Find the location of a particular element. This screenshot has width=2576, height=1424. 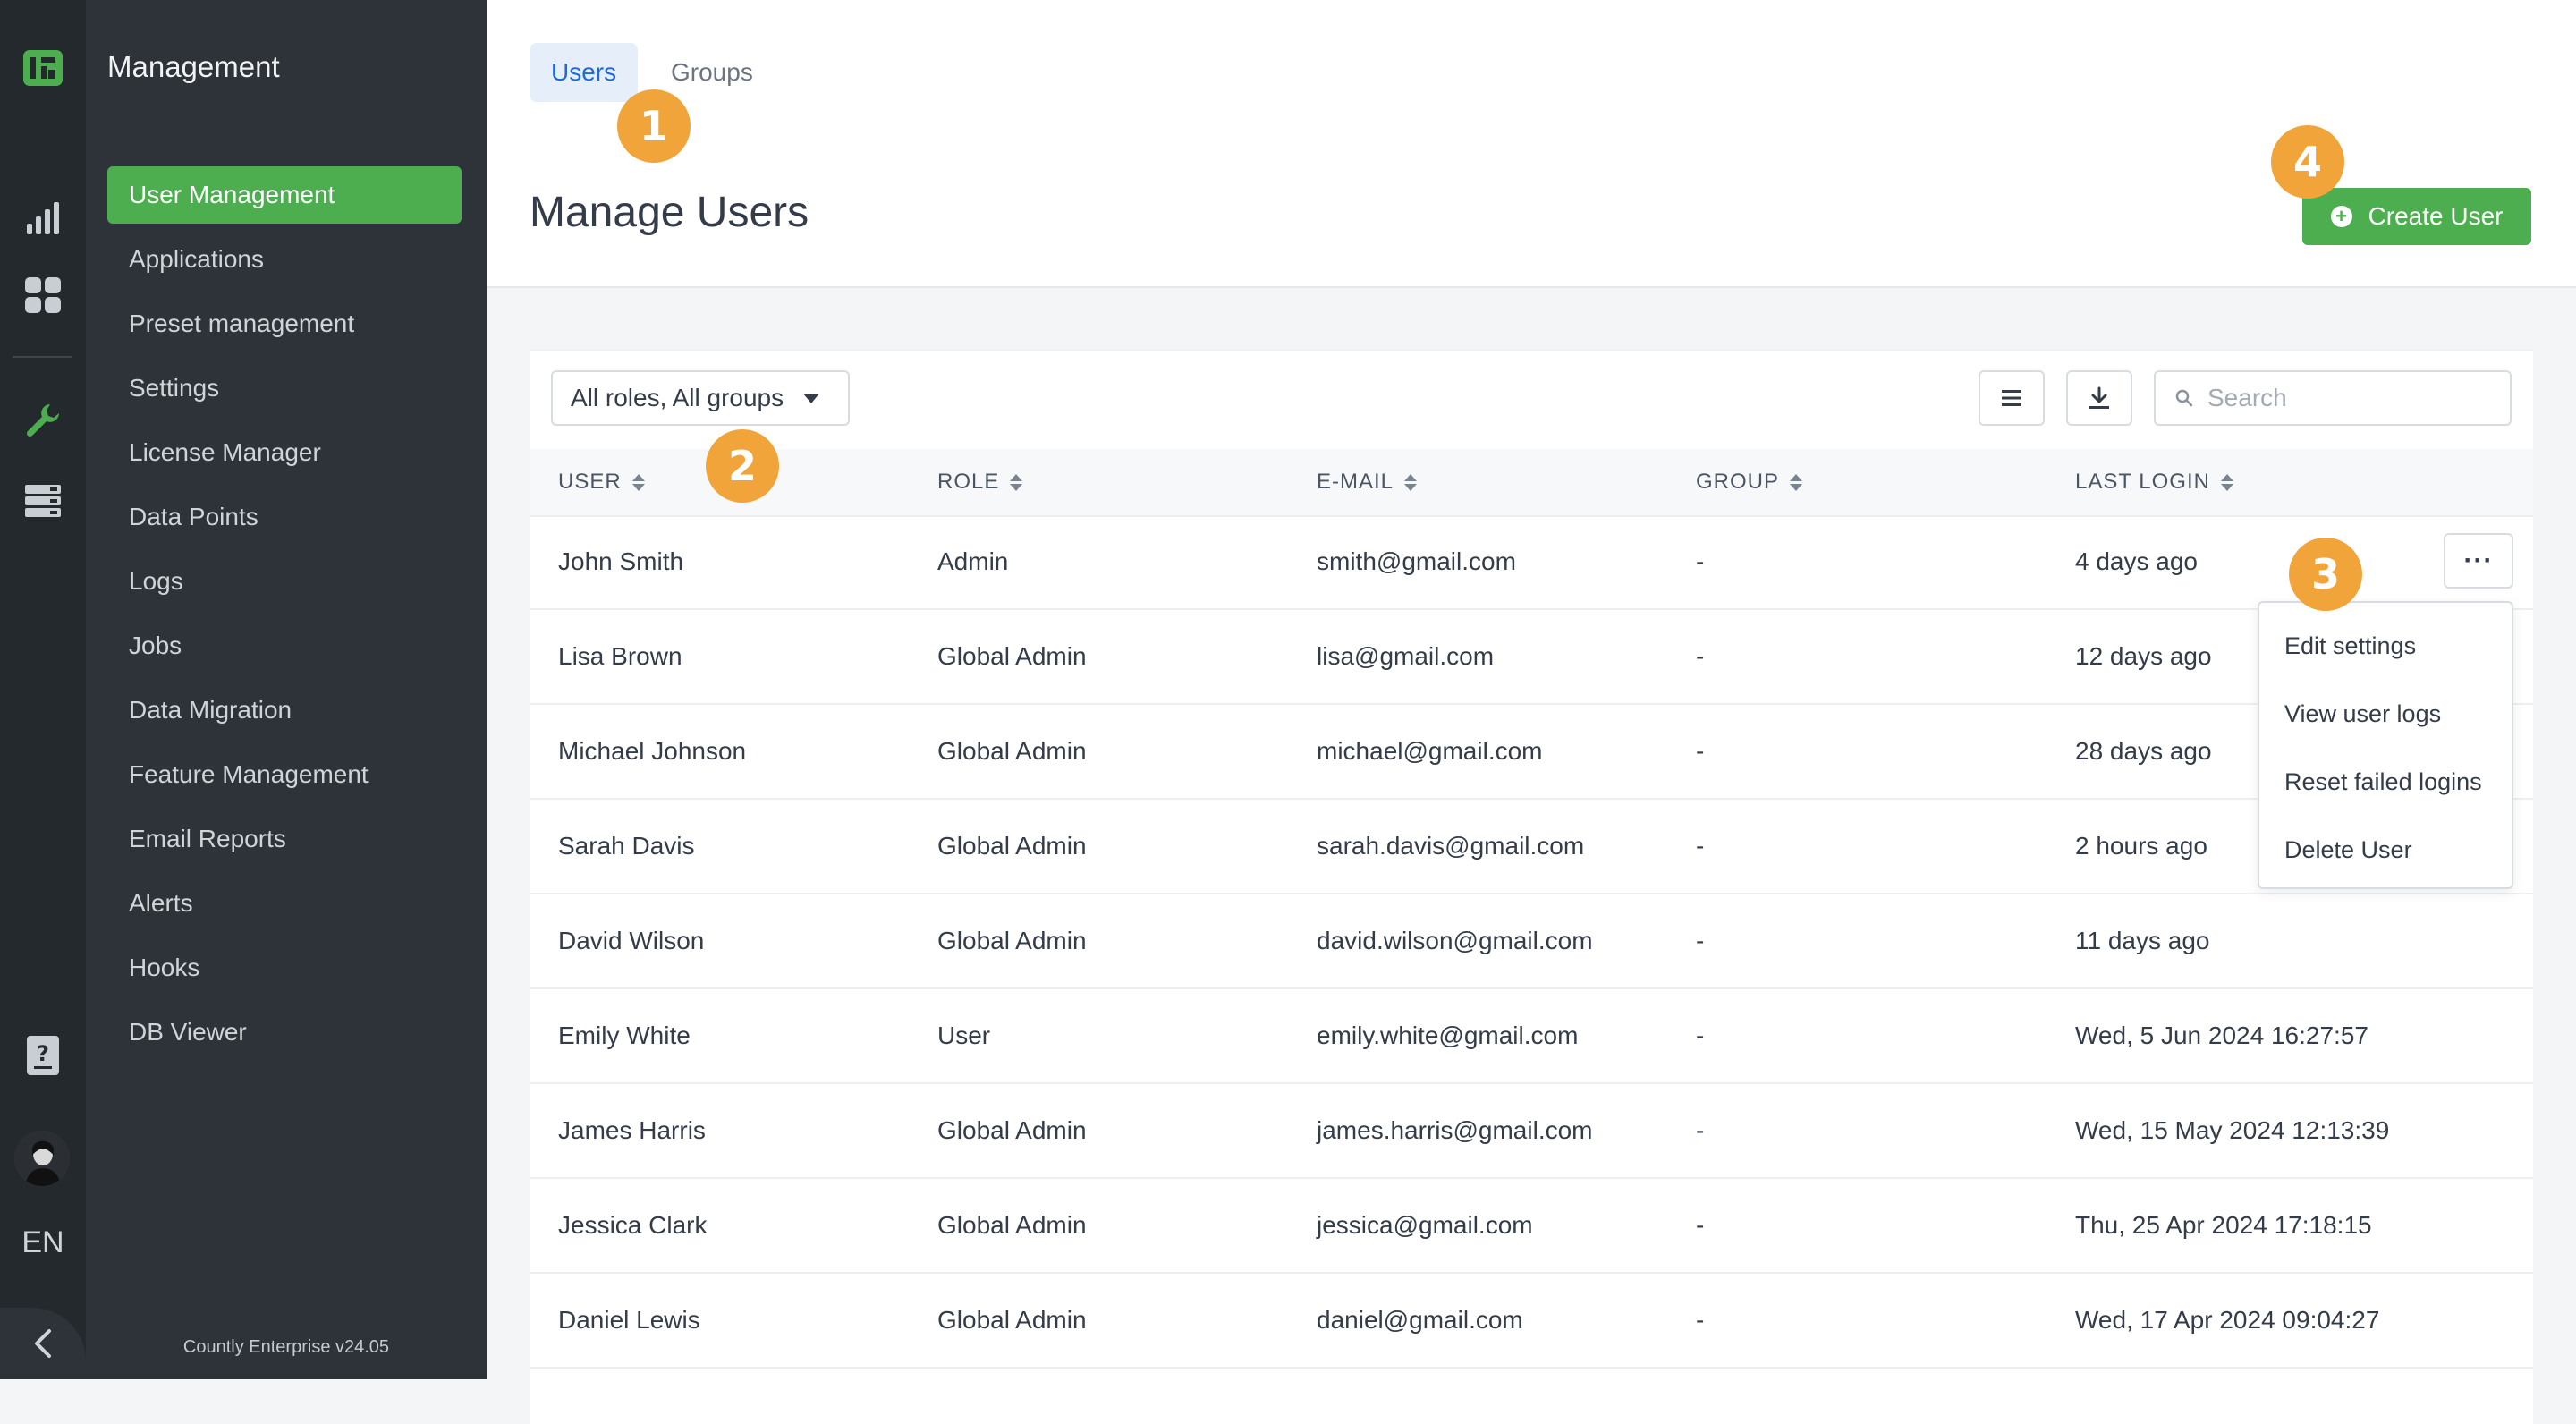

sidebar-item-hooks: Hooks is located at coordinates (284, 967).